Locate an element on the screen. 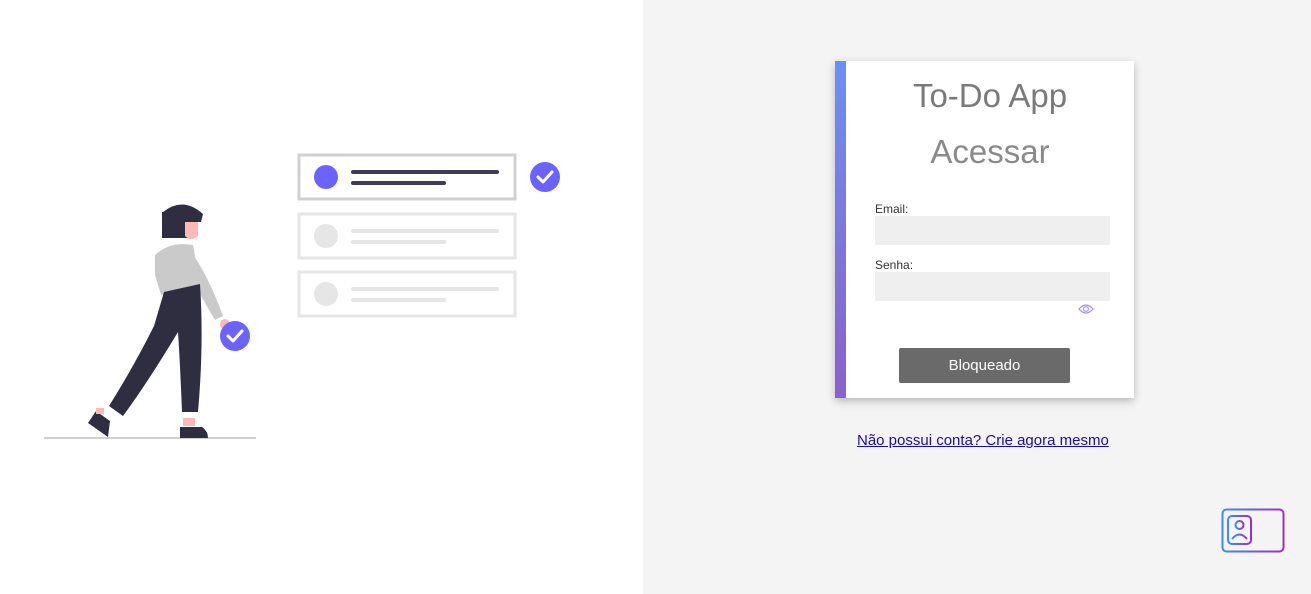  password-label: Senha: is located at coordinates (894, 265).